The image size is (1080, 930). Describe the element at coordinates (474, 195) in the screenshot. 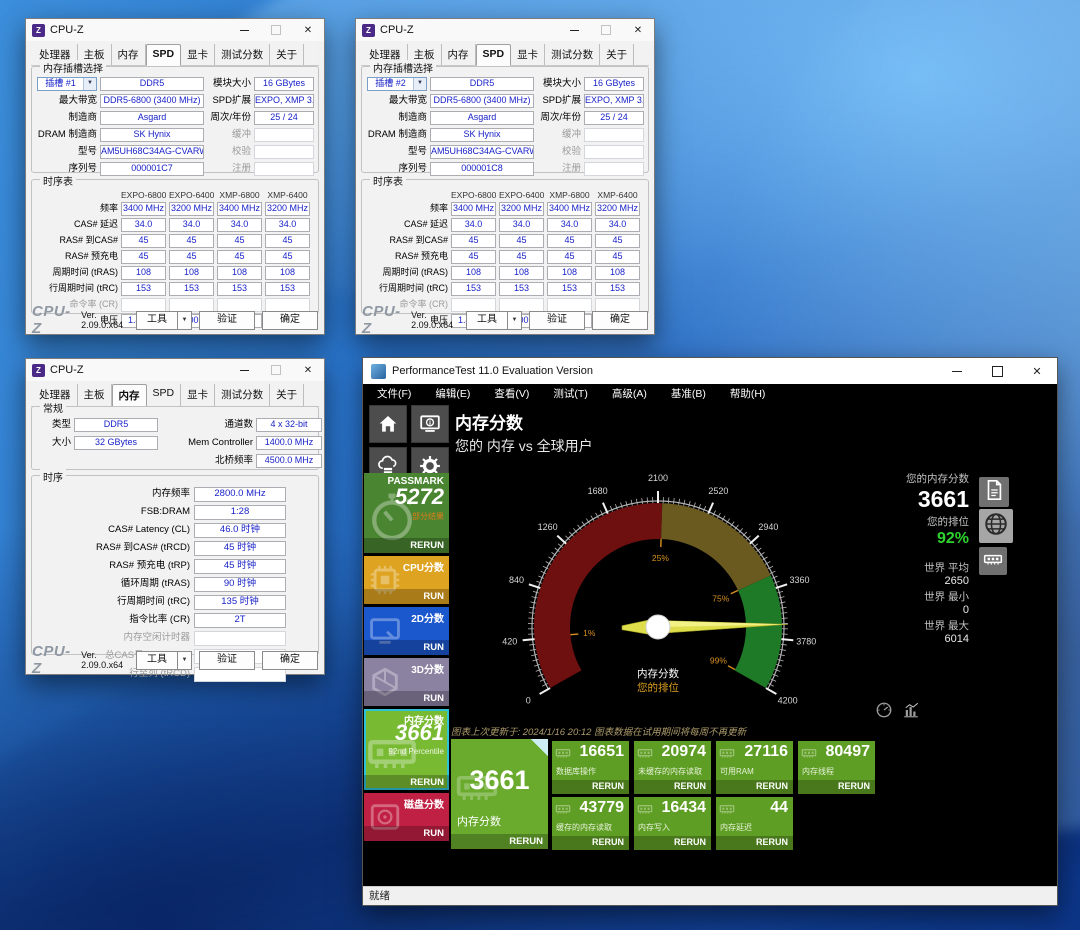

I see `timing-column-header: EXPO-6800` at that location.